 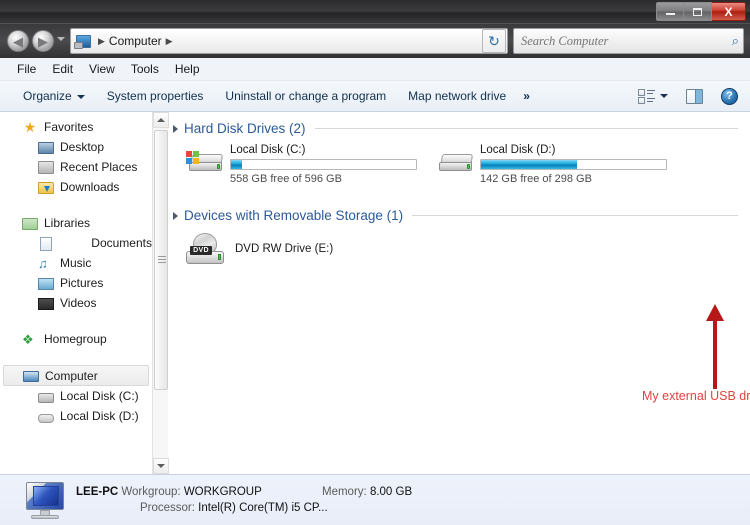 I want to click on close-icon: X, so click(x=728, y=11).